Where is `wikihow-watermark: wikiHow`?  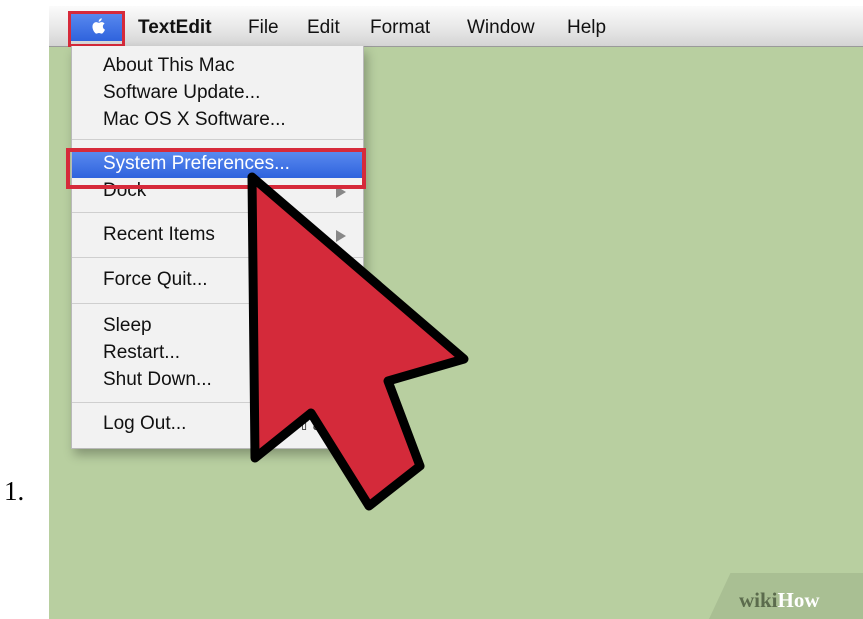 wikihow-watermark: wikiHow is located at coordinates (779, 600).